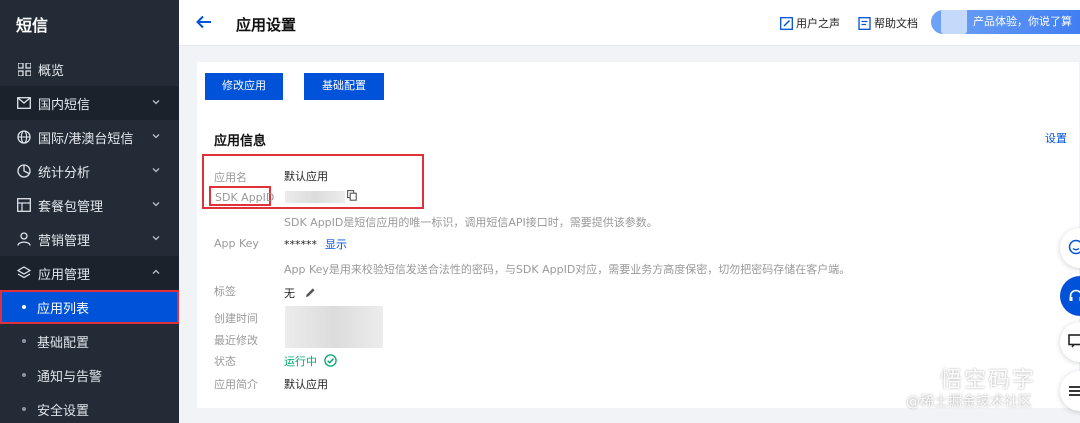  What do you see at coordinates (300, 293) in the screenshot?
I see `tag-value-row: 无` at bounding box center [300, 293].